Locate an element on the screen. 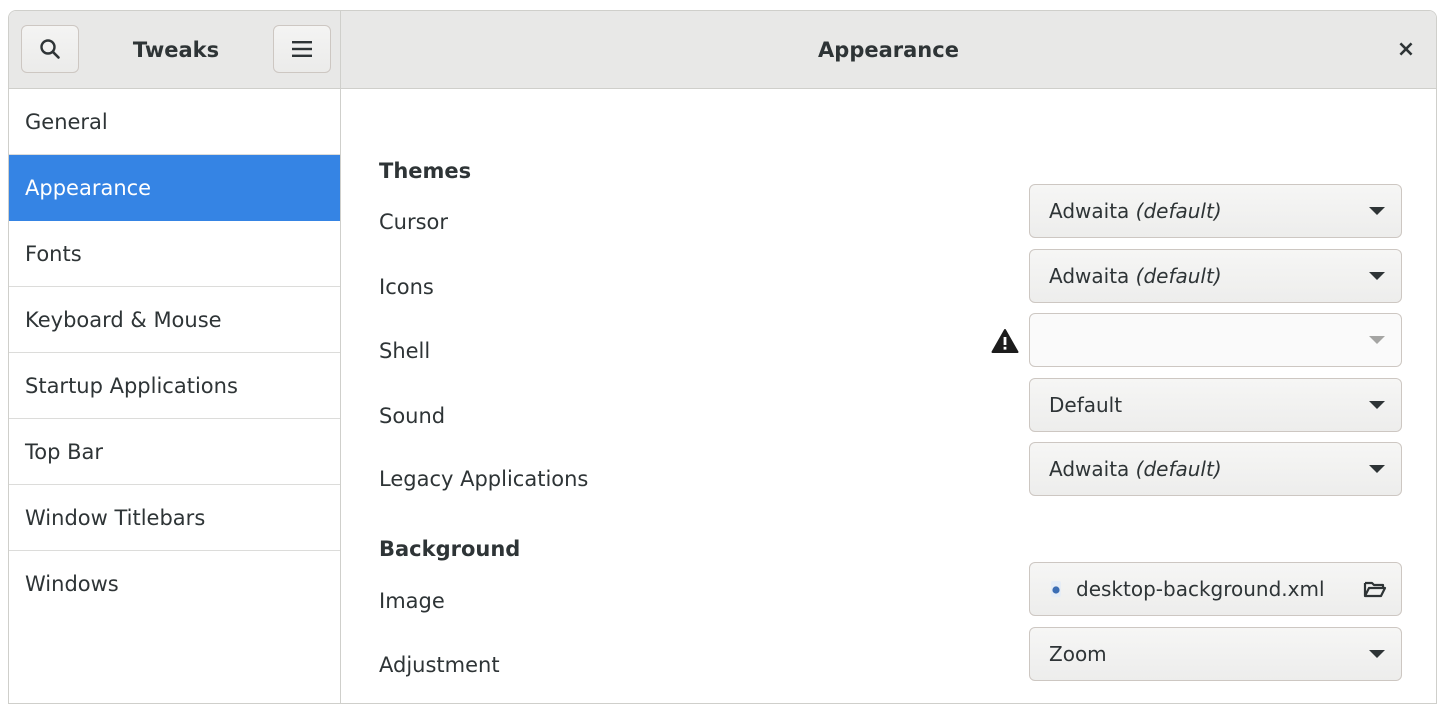  shell-theme-combo is located at coordinates (1215, 340).